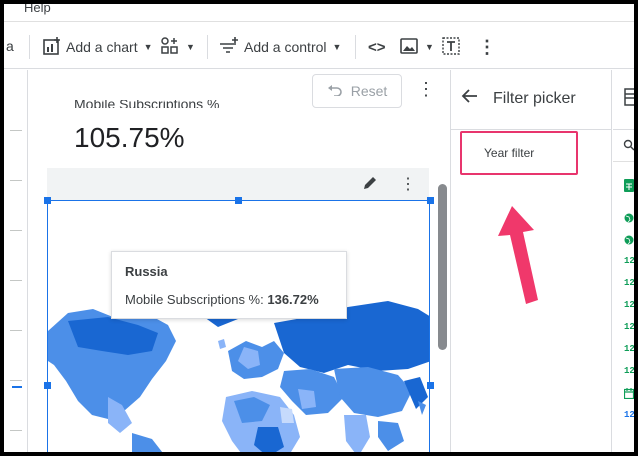 This screenshot has height=456, width=638. I want to click on text-button, so click(451, 47).